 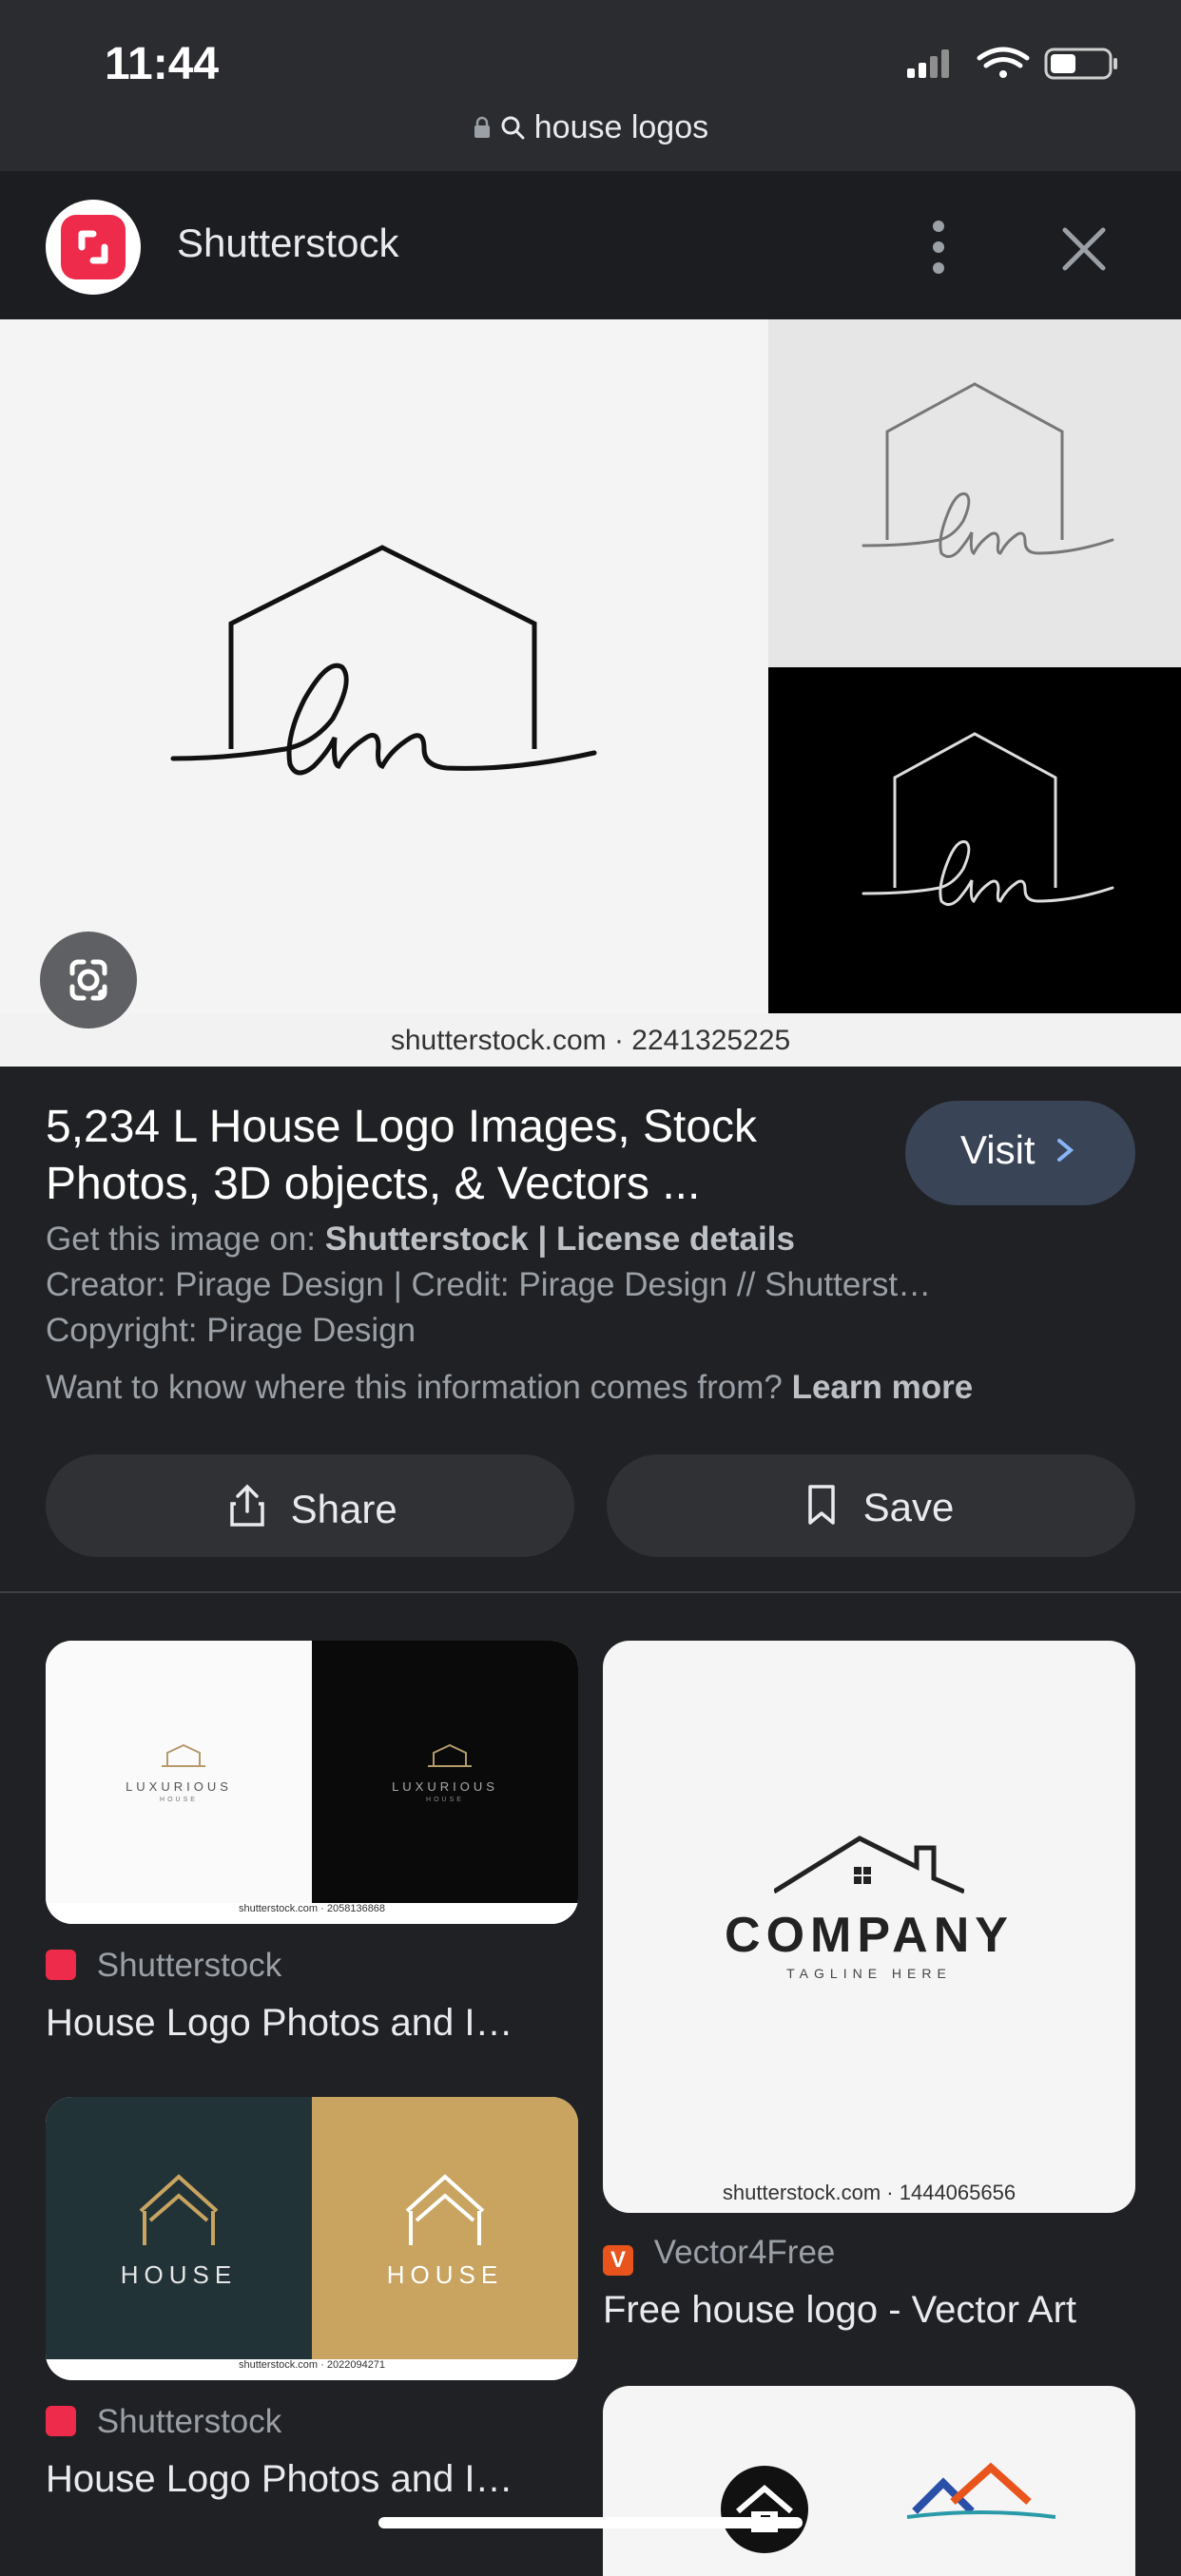 What do you see at coordinates (618, 2260) in the screenshot?
I see `vector4free-icon: V` at bounding box center [618, 2260].